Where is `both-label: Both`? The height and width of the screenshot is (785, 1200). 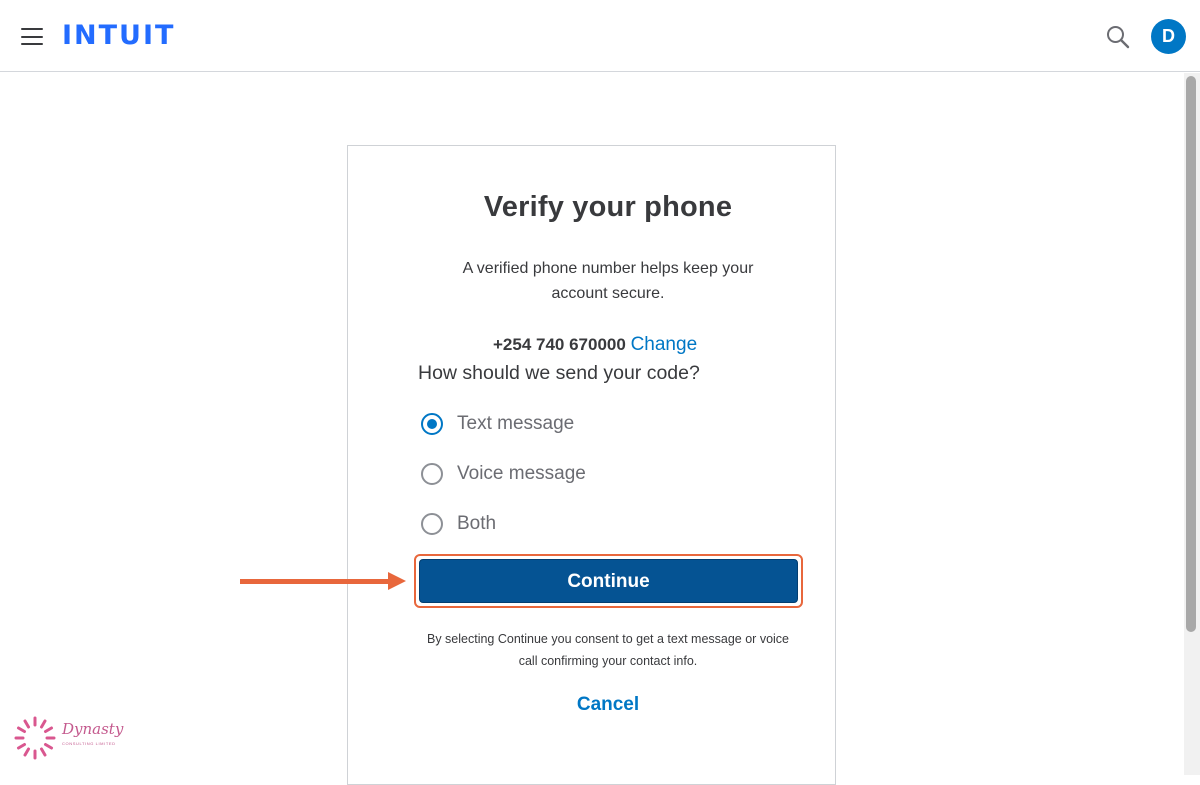 both-label: Both is located at coordinates (477, 523).